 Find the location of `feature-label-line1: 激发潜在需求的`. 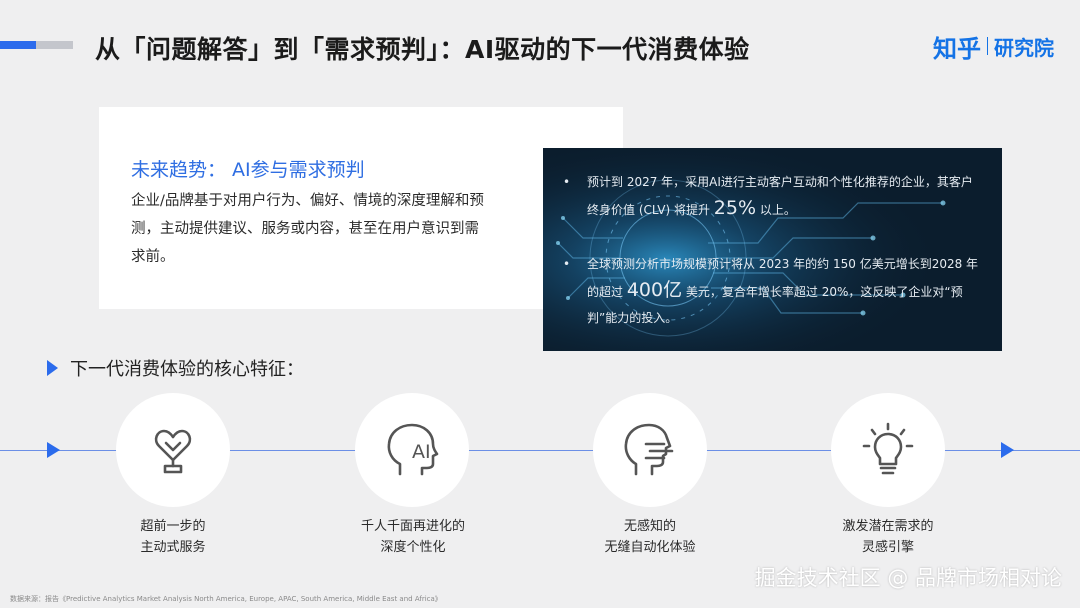

feature-label-line1: 激发潜在需求的 is located at coordinates (888, 526).